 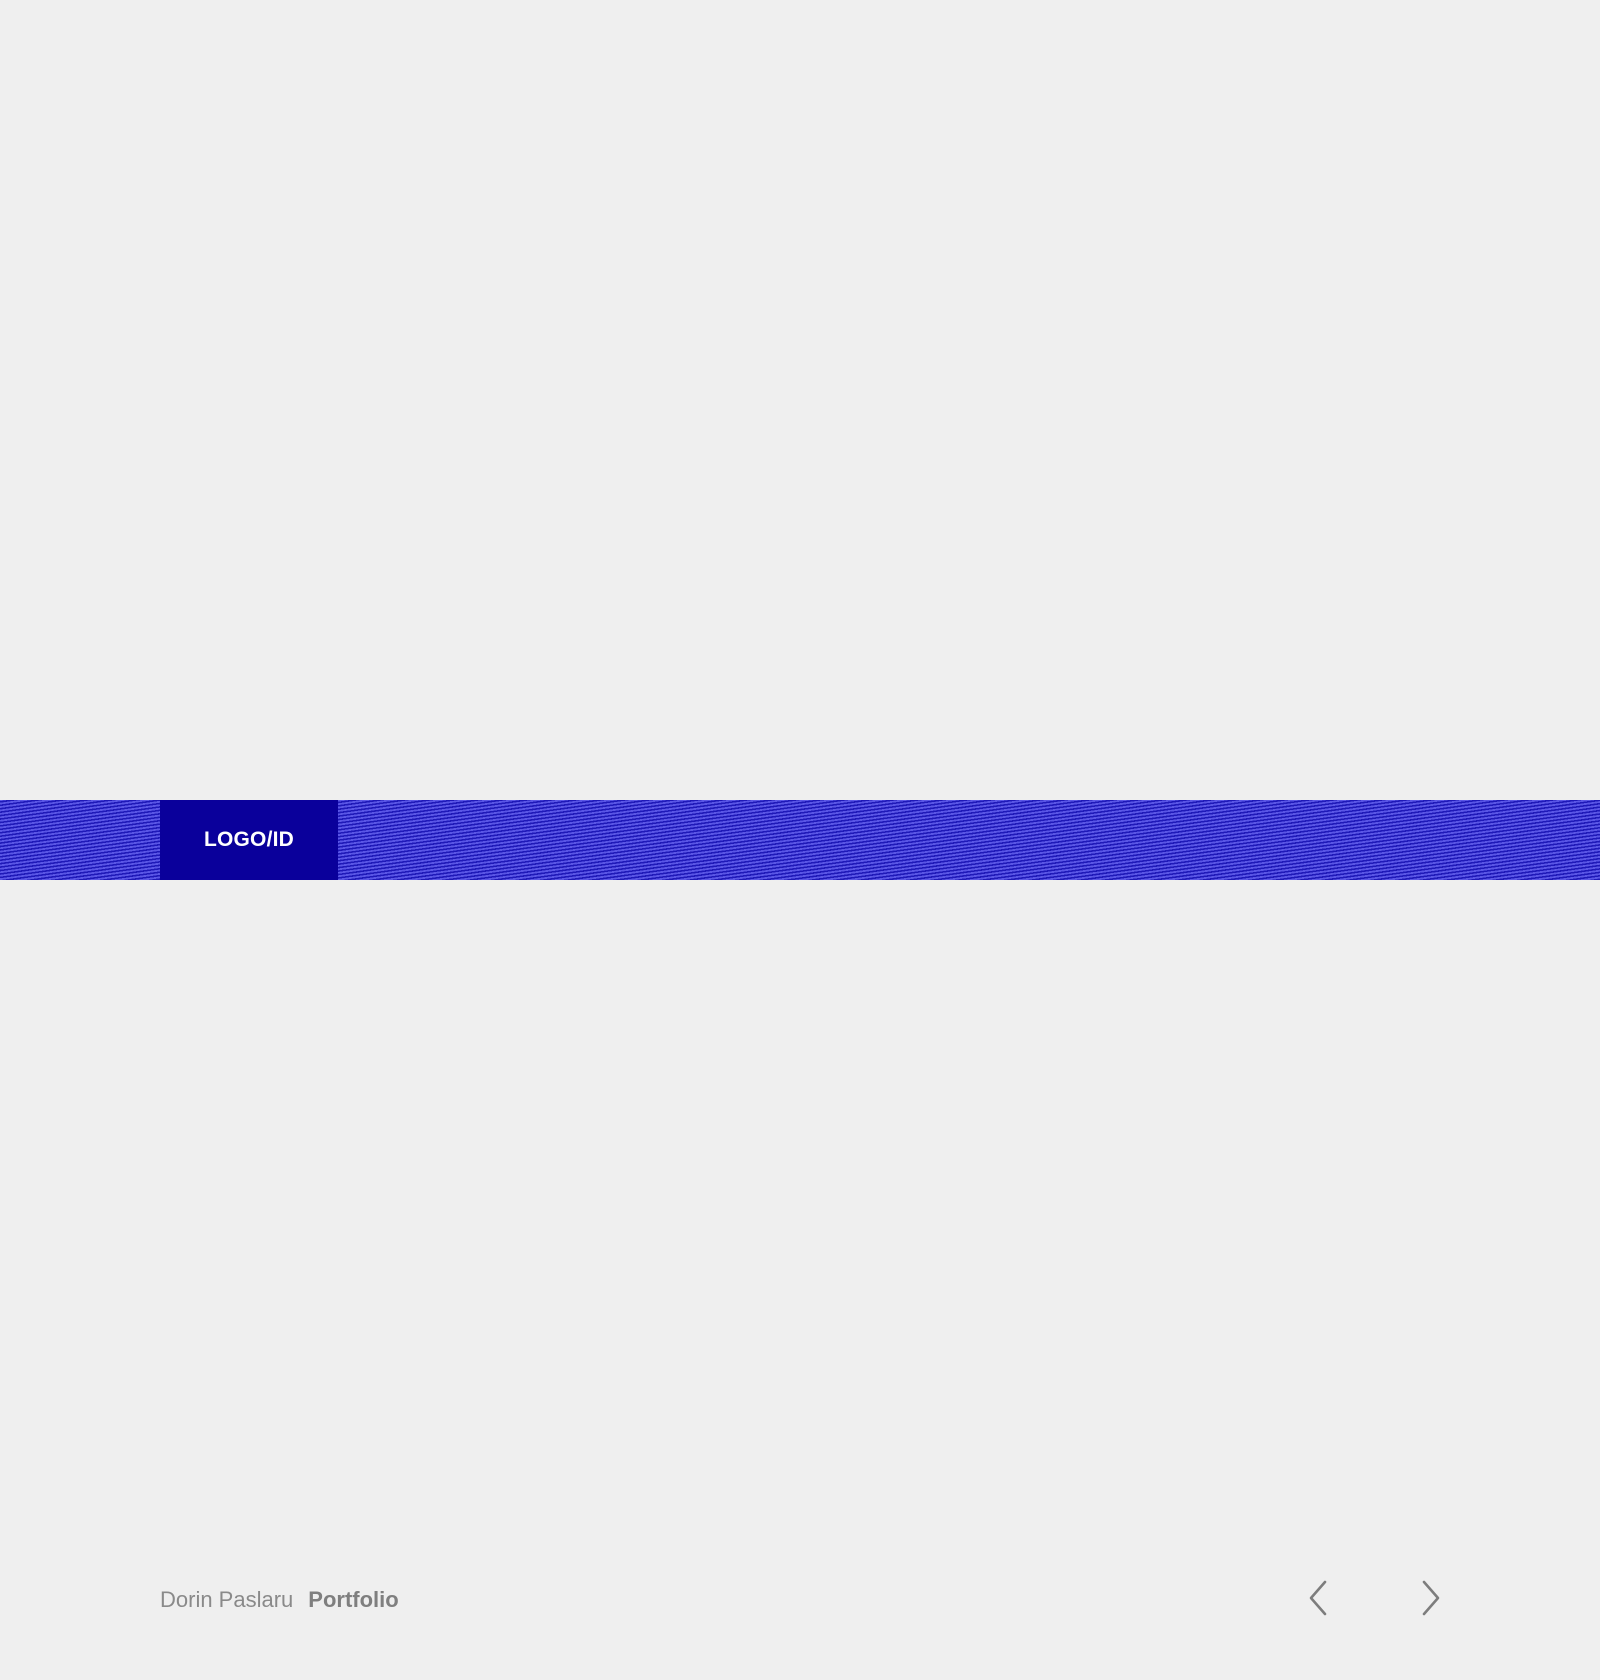 I want to click on section-title: Portfolio, so click(x=353, y=1599).